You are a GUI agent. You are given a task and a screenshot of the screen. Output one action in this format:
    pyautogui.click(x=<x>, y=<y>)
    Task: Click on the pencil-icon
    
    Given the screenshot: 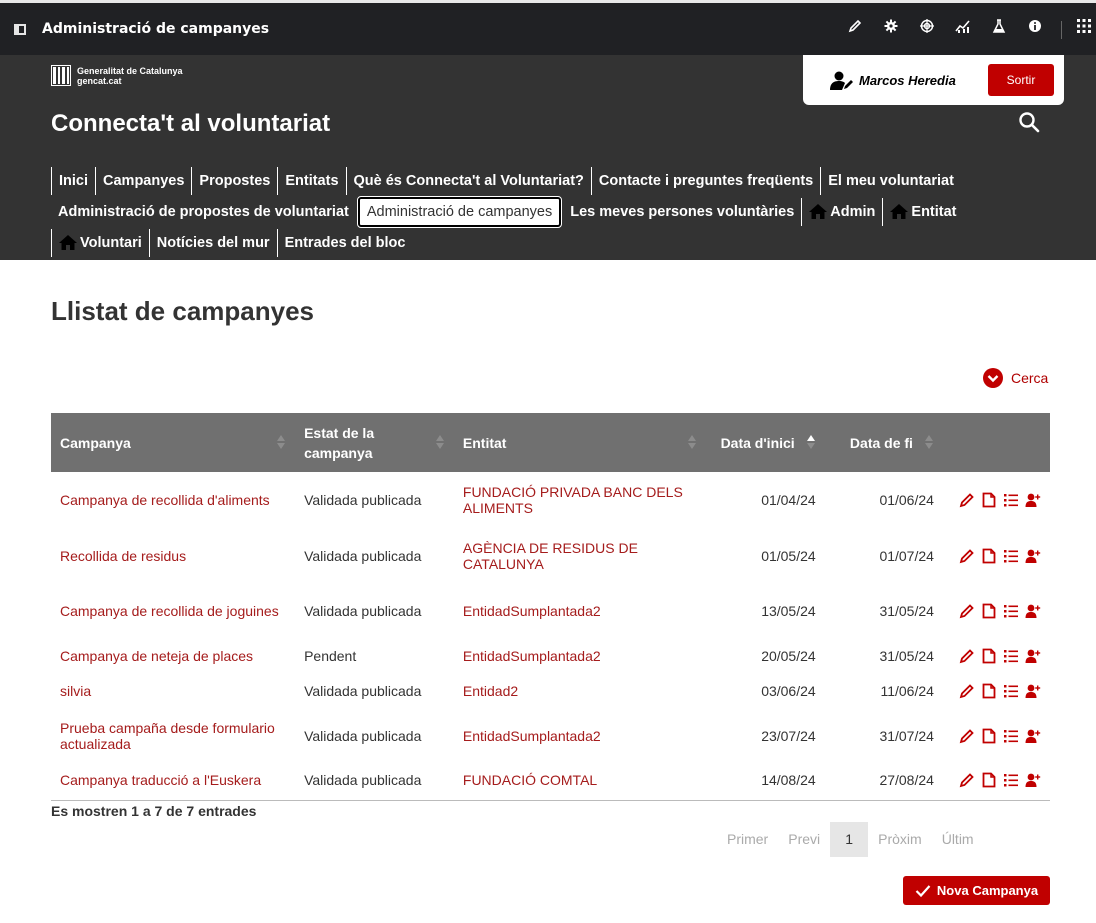 What is the action you would take?
    pyautogui.click(x=855, y=29)
    